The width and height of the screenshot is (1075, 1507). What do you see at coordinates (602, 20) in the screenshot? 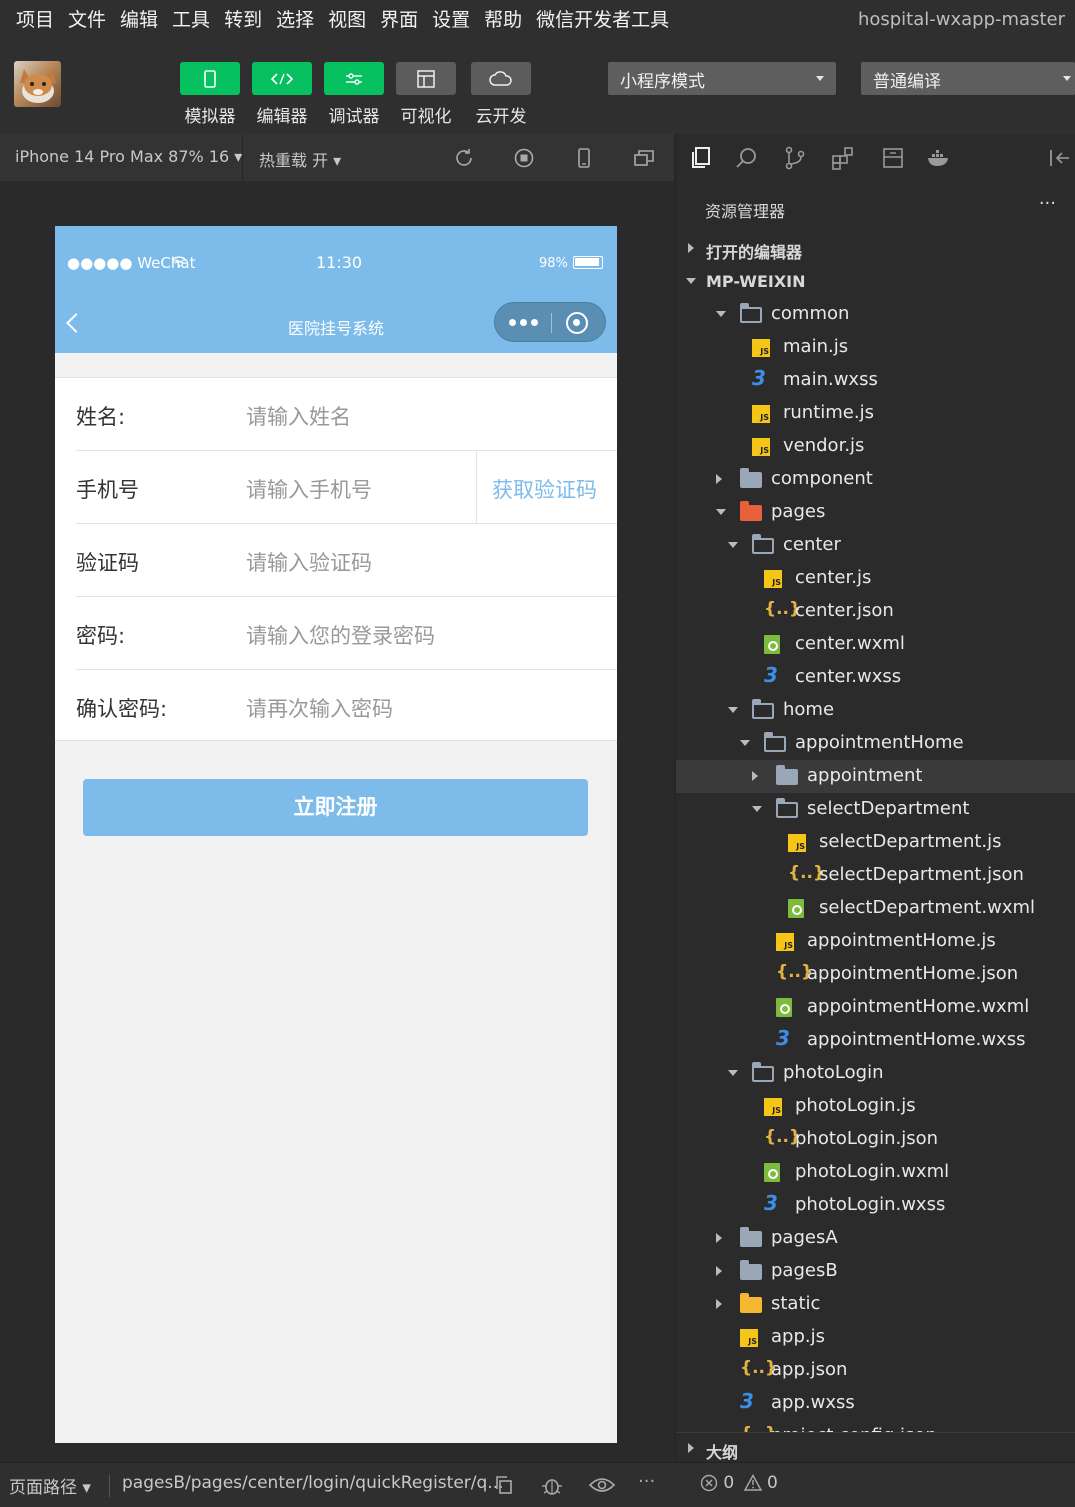
I see `menu-item-wechat-devtools: 微信开发者工具` at bounding box center [602, 20].